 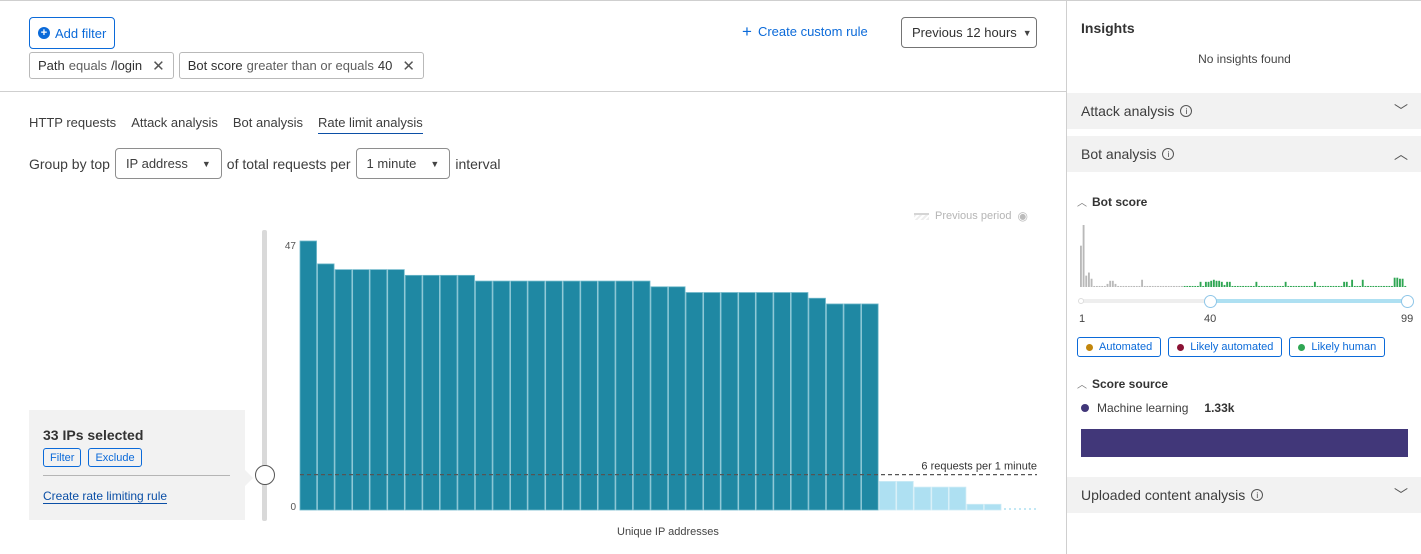 What do you see at coordinates (1122, 384) in the screenshot?
I see `score-source-toggle: ︿ Score source` at bounding box center [1122, 384].